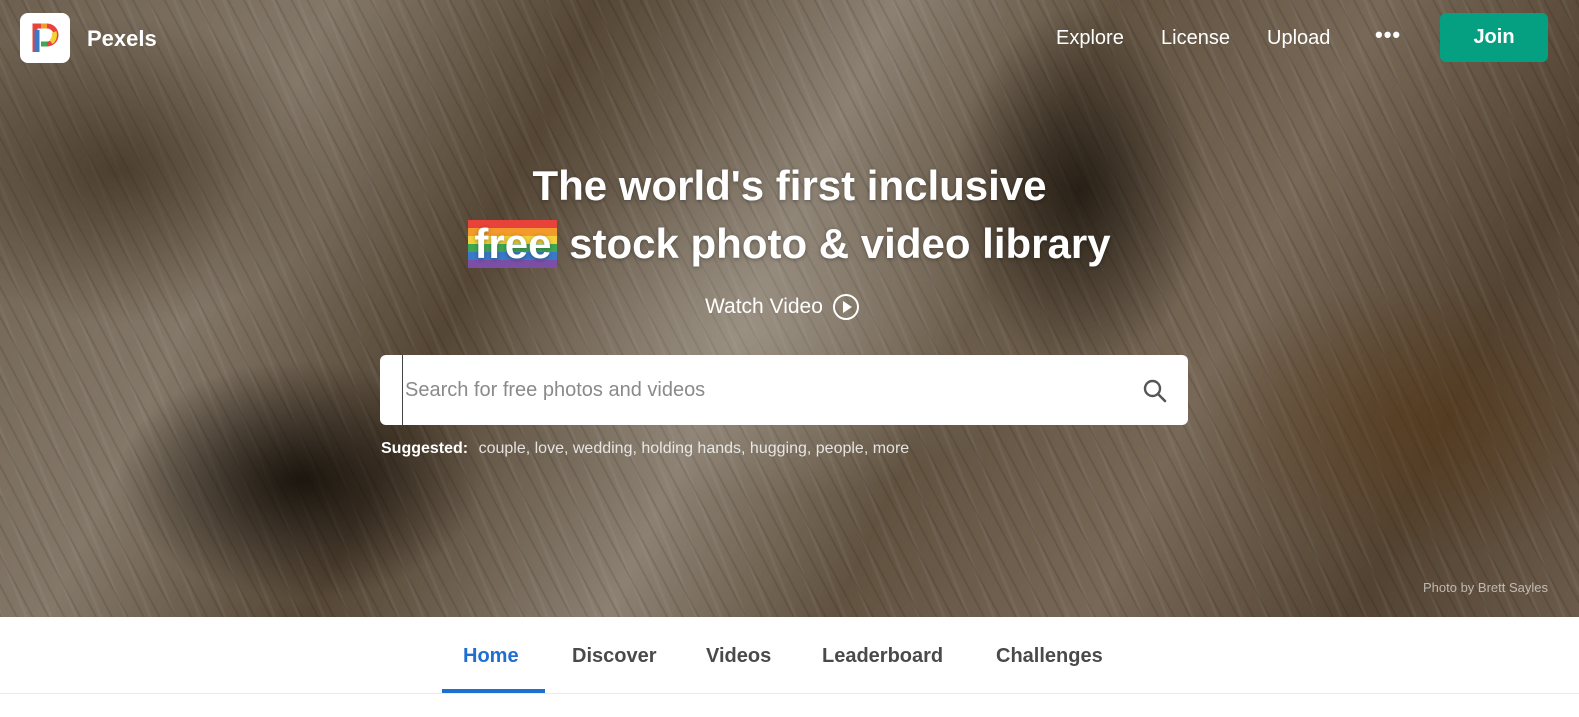 This screenshot has height=717, width=1579. What do you see at coordinates (493, 691) in the screenshot?
I see `active-tab-indicator` at bounding box center [493, 691].